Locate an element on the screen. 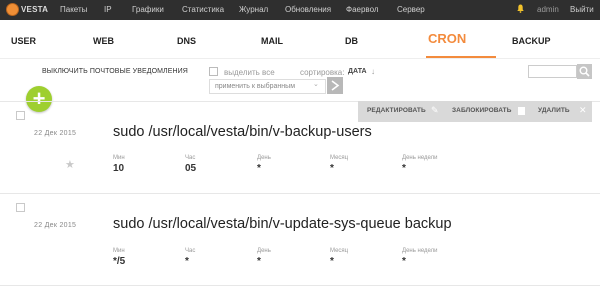 The image size is (600, 293). sort-arrow-icon: ↓ is located at coordinates (373, 71).